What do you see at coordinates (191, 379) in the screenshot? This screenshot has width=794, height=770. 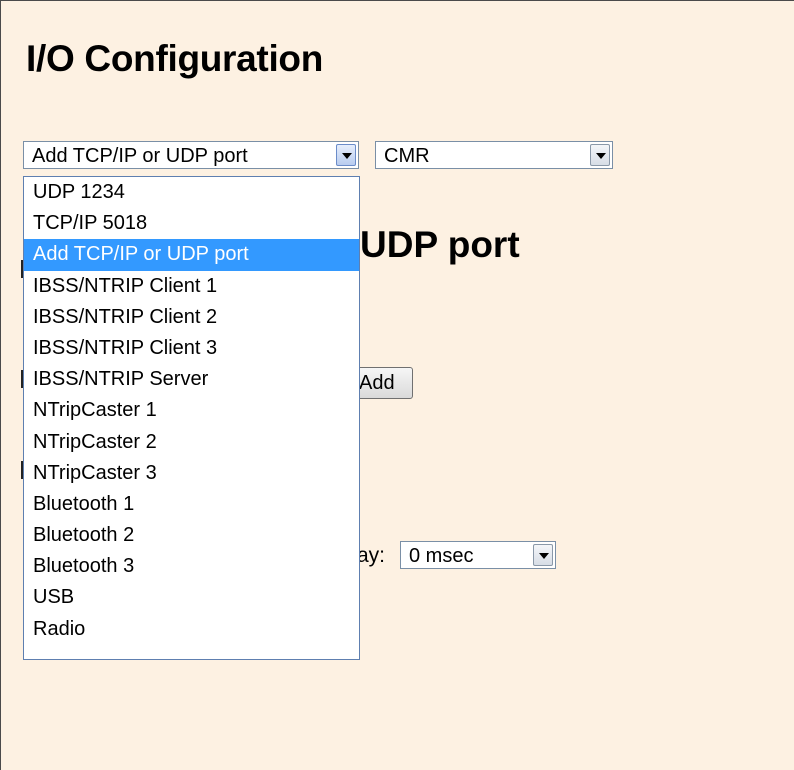 I see `dropdown-option: IBSS/NTRIP Server` at bounding box center [191, 379].